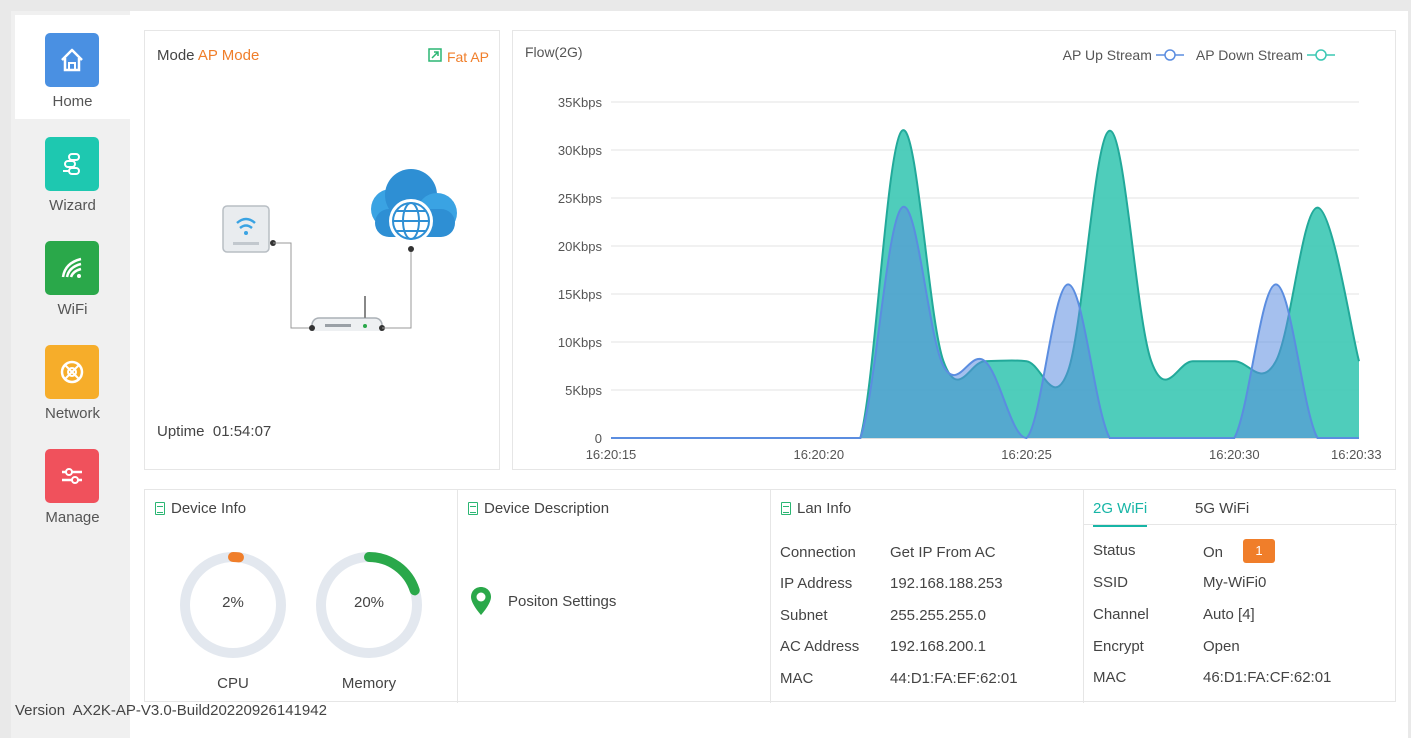  Describe the element at coordinates (246, 229) in the screenshot. I see `ap-device-icon` at that location.